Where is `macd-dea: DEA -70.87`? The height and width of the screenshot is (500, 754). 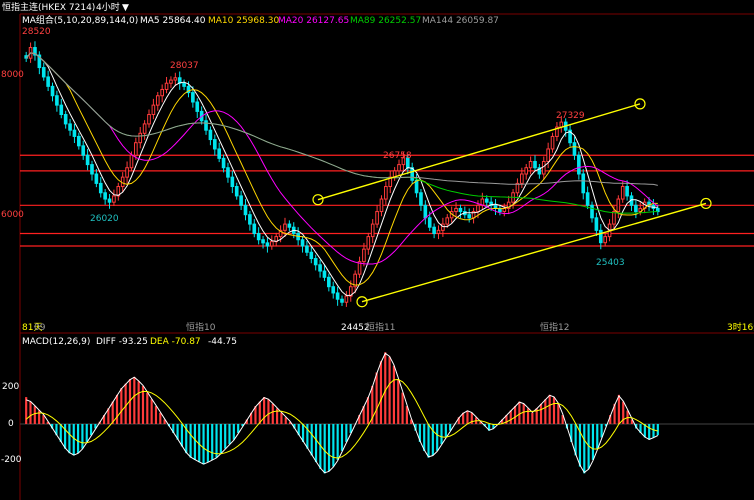
macd-dea: DEA -70.87 is located at coordinates (175, 342).